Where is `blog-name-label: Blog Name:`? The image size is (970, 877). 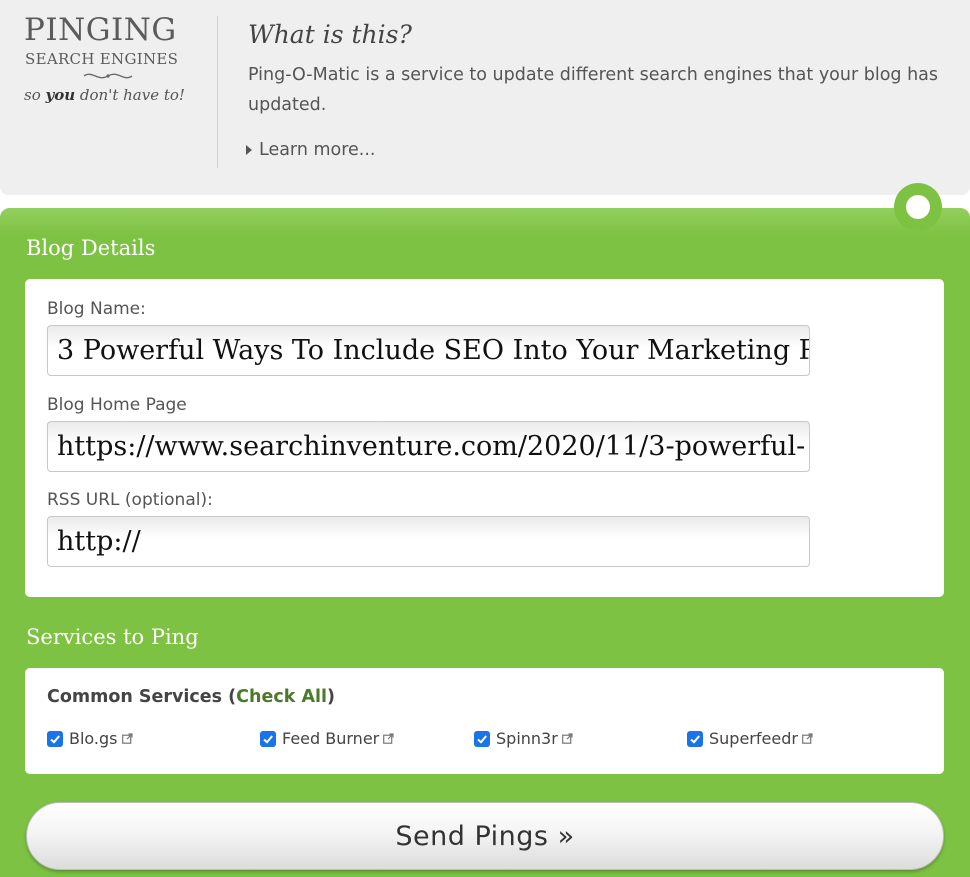
blog-name-label: Blog Name: is located at coordinates (96, 309).